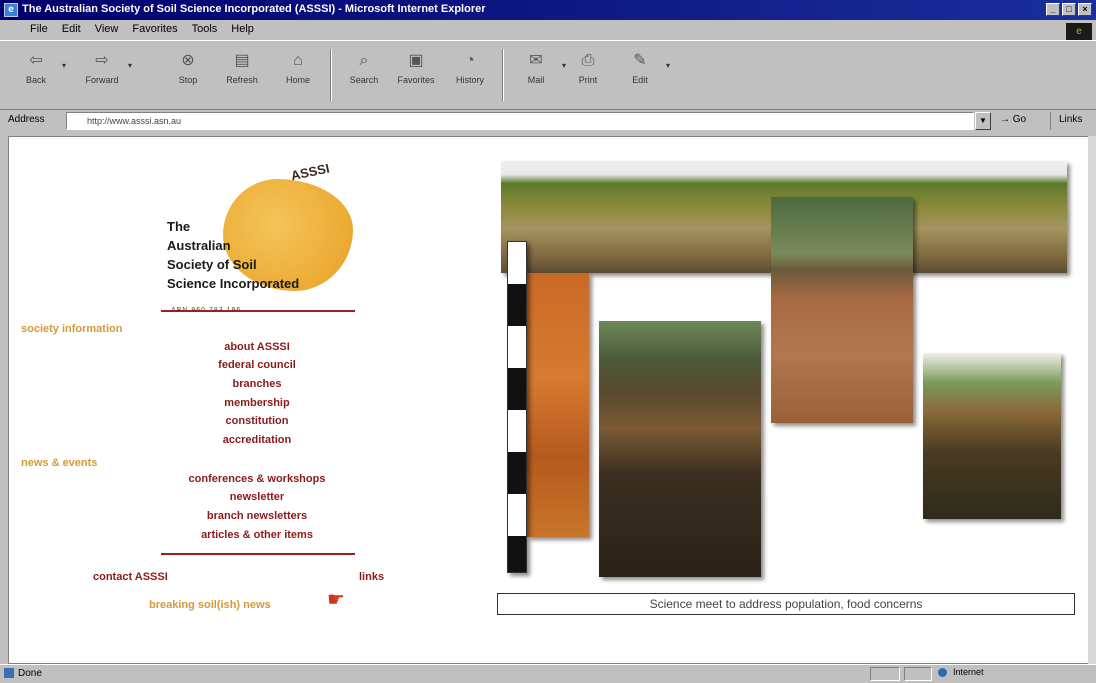 The width and height of the screenshot is (1096, 683). I want to click on nav-newsletter: newsletter, so click(257, 497).